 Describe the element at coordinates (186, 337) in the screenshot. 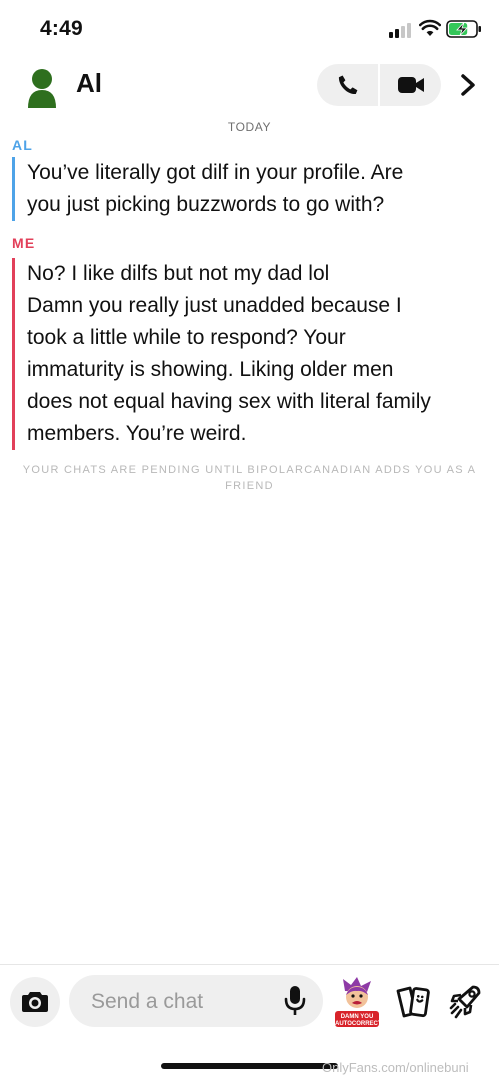

I see `message-line: took a little while to respond? Your` at that location.